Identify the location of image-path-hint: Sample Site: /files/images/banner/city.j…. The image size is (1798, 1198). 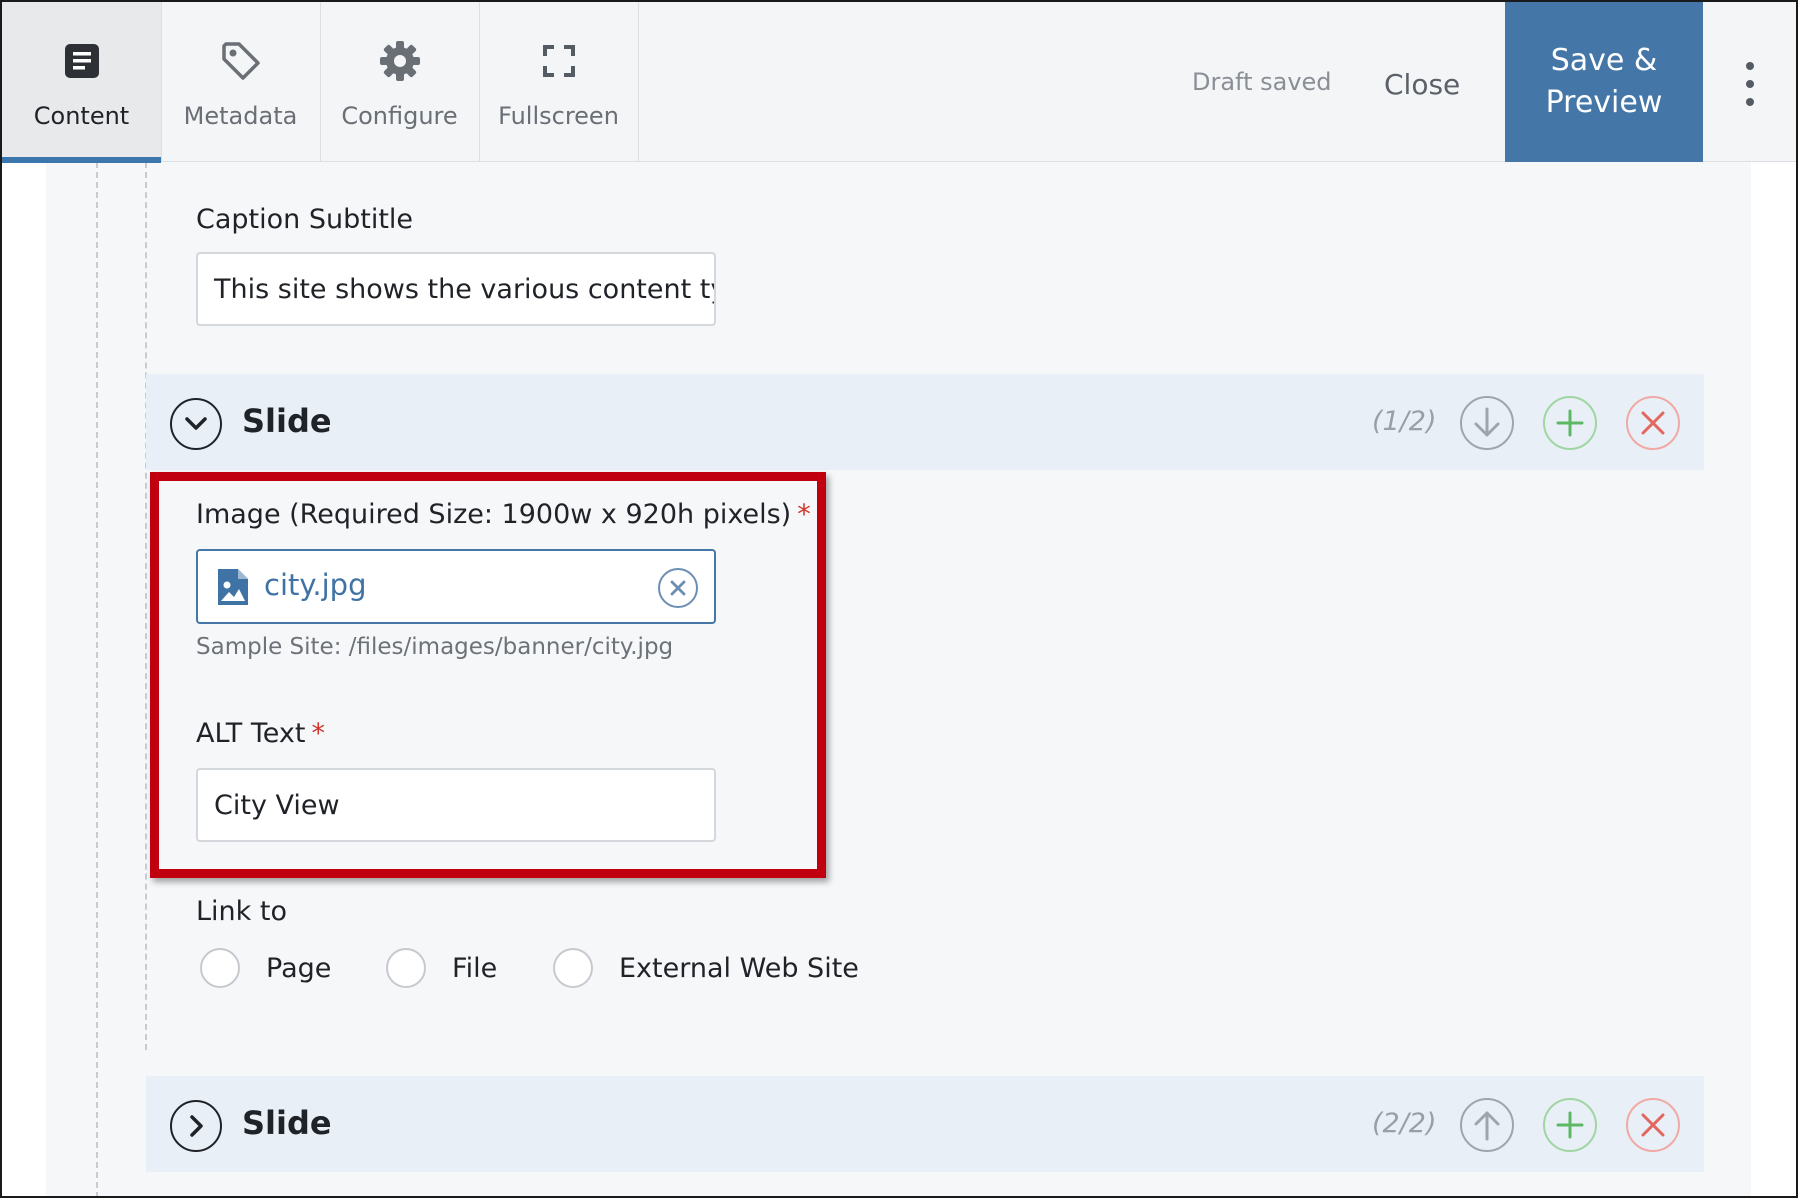
(435, 647).